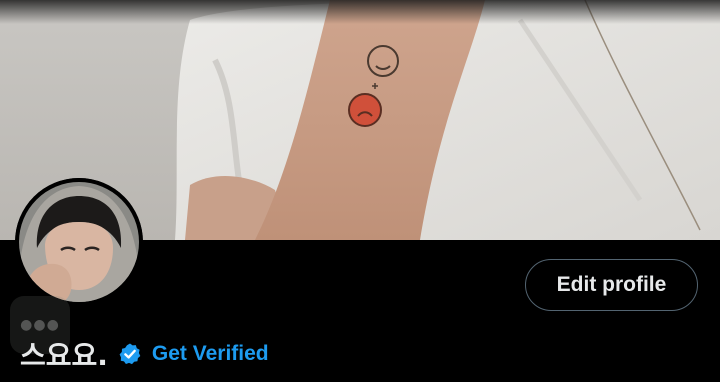  I want to click on profile-avatar, so click(79, 242).